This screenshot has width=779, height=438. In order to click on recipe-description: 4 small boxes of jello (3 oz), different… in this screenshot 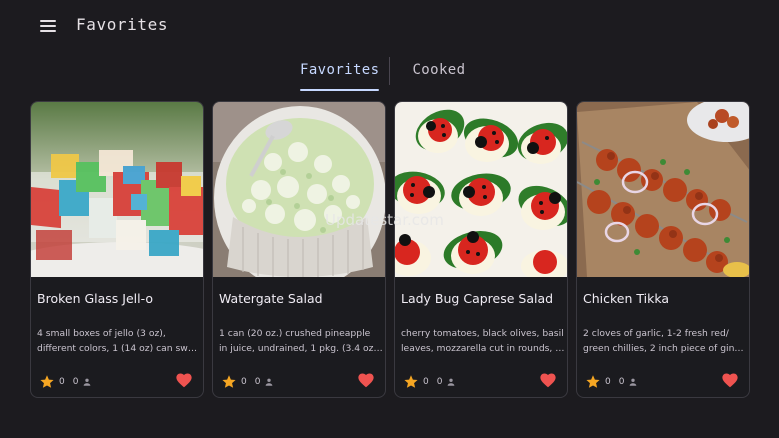, I will do `click(119, 341)`.